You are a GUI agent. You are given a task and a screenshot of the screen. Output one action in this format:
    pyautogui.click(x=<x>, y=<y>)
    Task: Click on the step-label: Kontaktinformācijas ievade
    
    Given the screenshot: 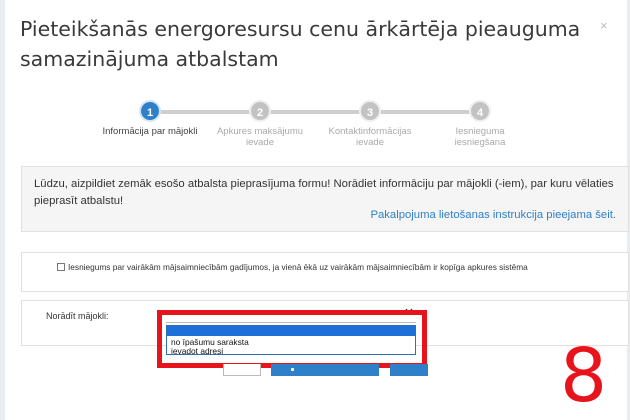 What is the action you would take?
    pyautogui.click(x=370, y=137)
    